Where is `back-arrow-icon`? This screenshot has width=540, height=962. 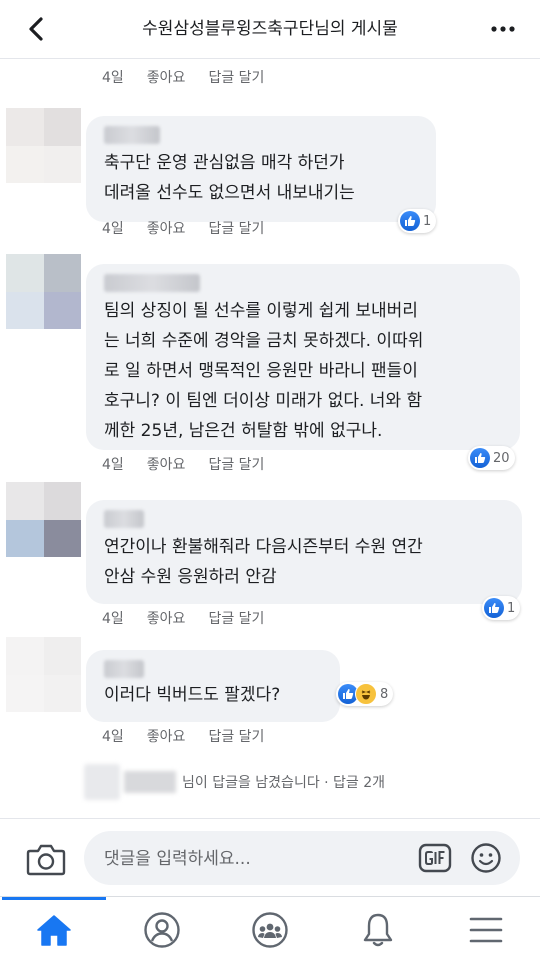 back-arrow-icon is located at coordinates (37, 29).